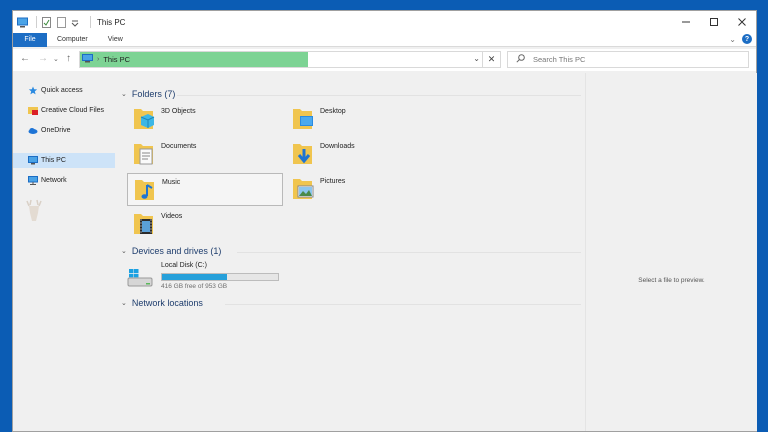  I want to click on music-folder-icon, so click(145, 189).